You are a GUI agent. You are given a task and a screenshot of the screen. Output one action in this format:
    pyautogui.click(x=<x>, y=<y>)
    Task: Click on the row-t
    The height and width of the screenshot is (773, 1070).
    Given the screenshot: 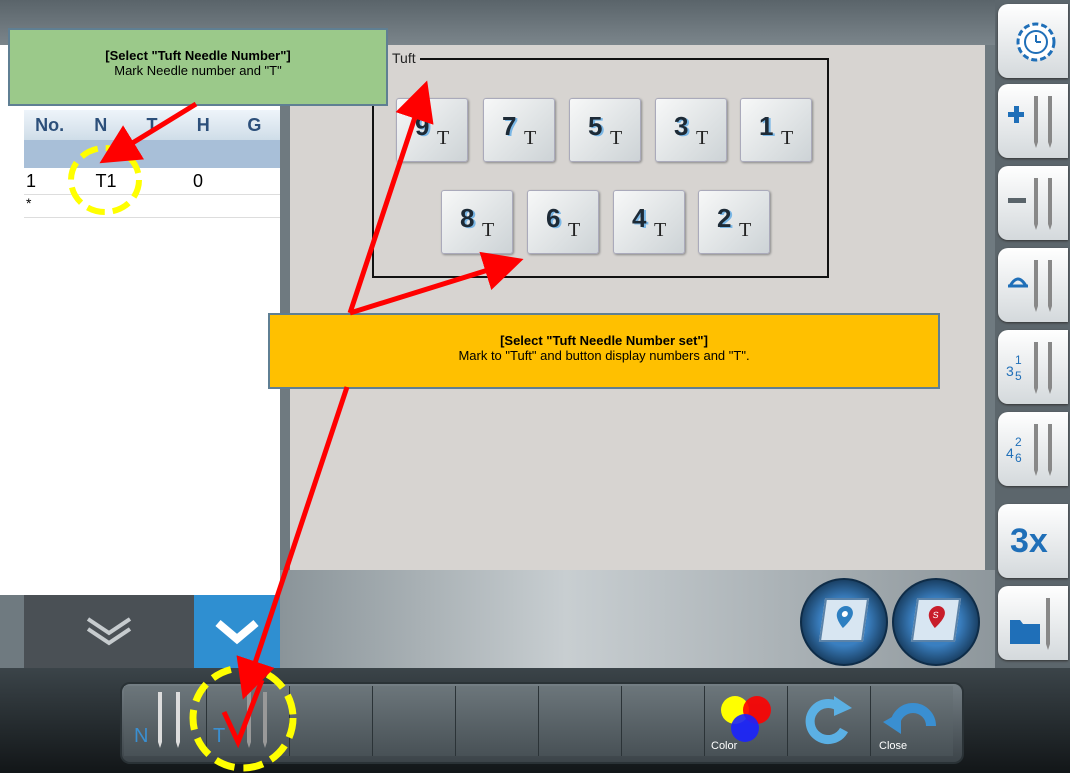 What is the action you would take?
    pyautogui.click(x=158, y=181)
    